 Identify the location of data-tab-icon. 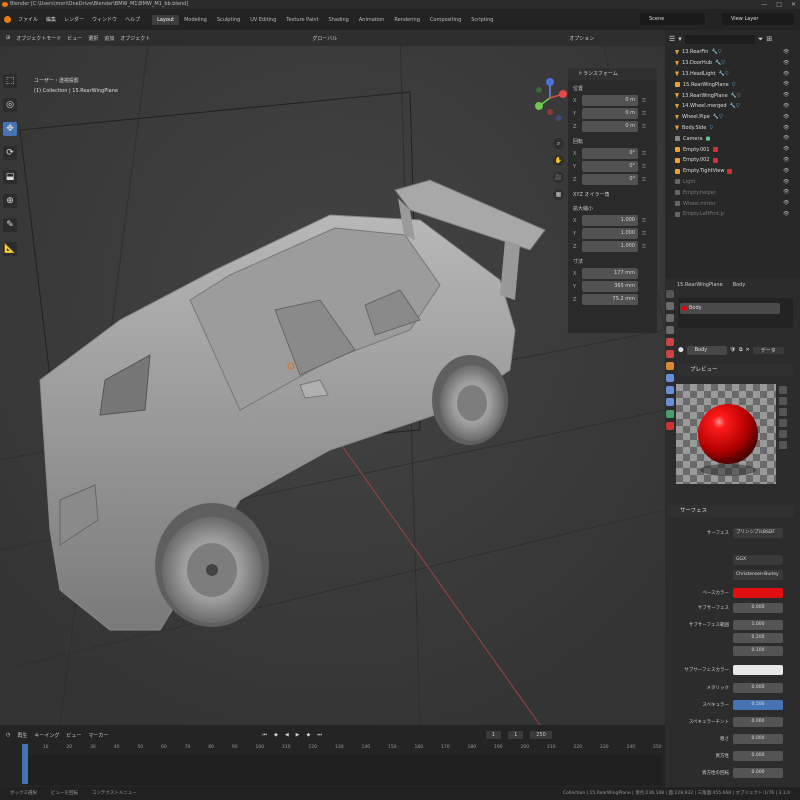
(670, 414).